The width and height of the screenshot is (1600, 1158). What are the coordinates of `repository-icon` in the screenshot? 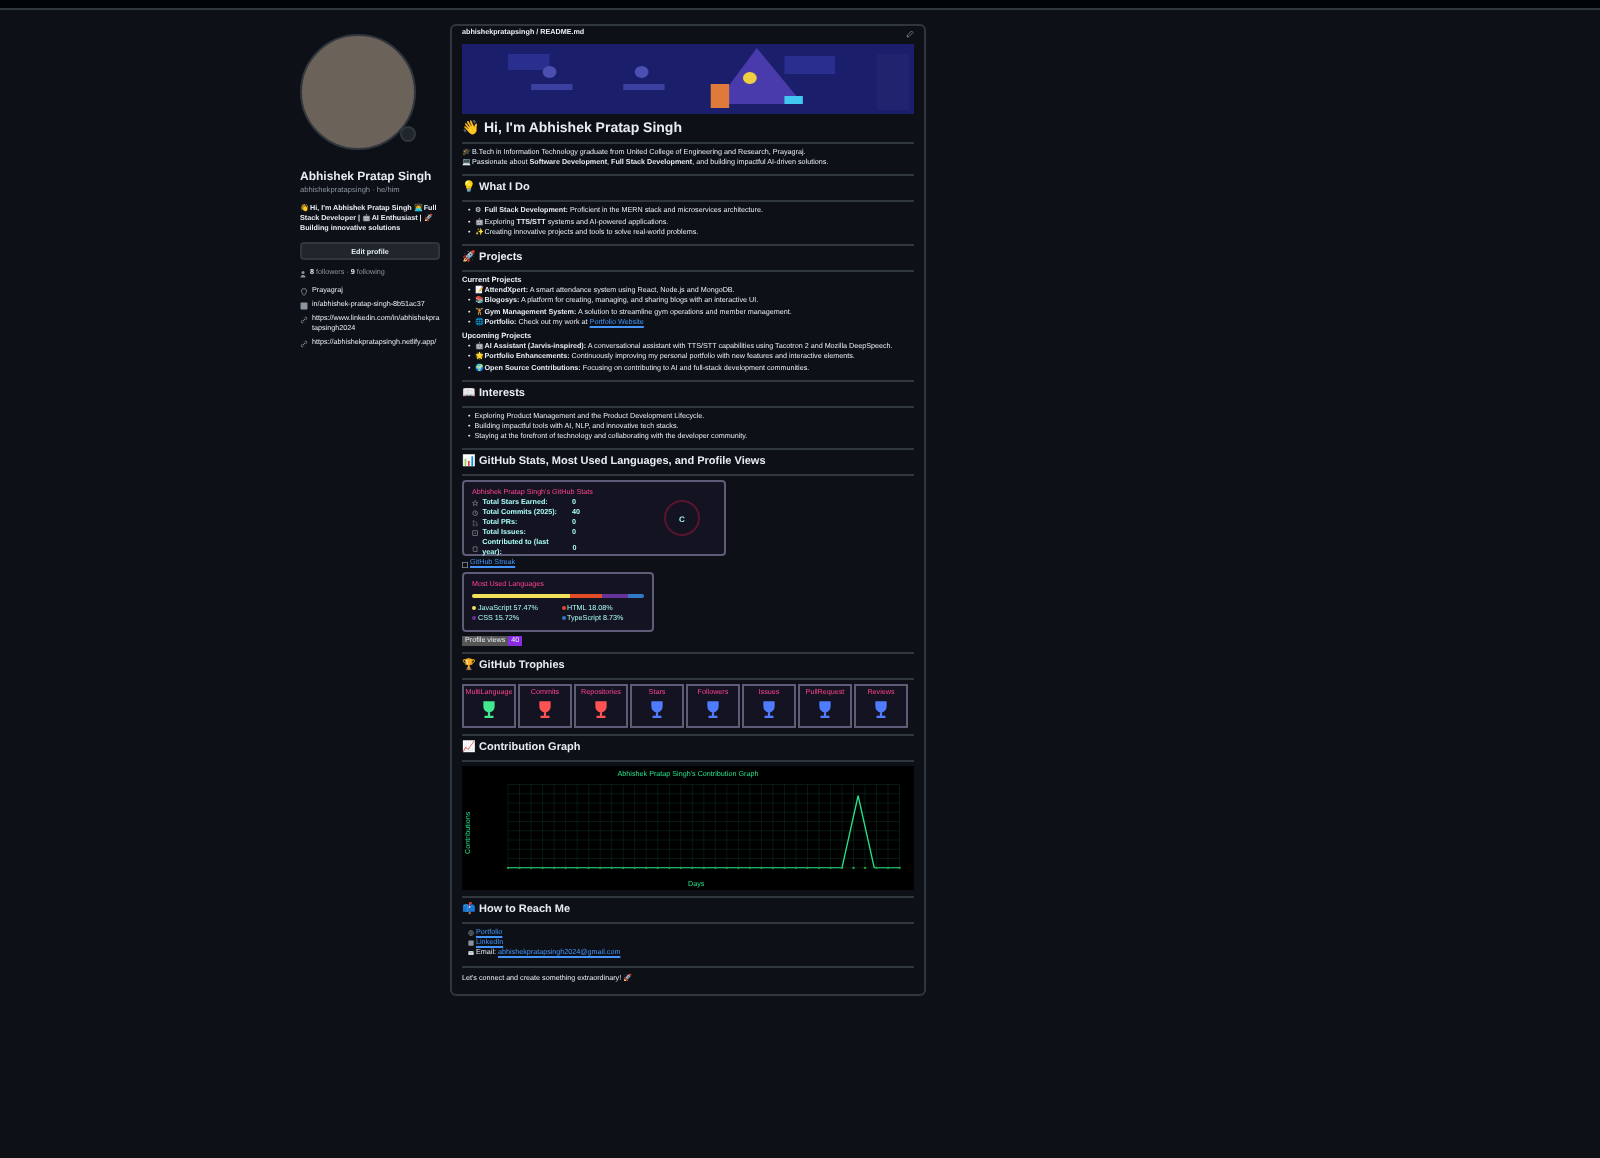 It's located at (475, 549).